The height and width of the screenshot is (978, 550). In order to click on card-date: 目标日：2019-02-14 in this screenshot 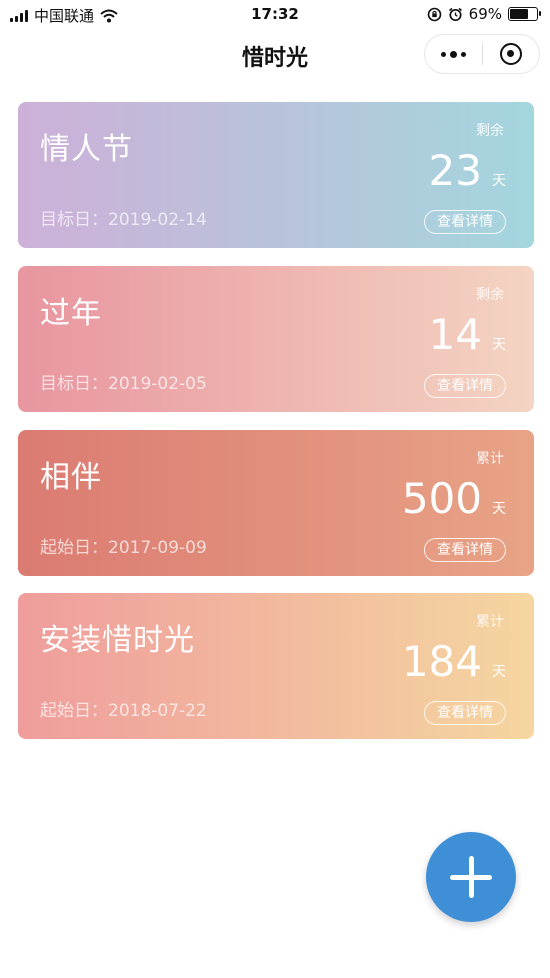, I will do `click(123, 217)`.